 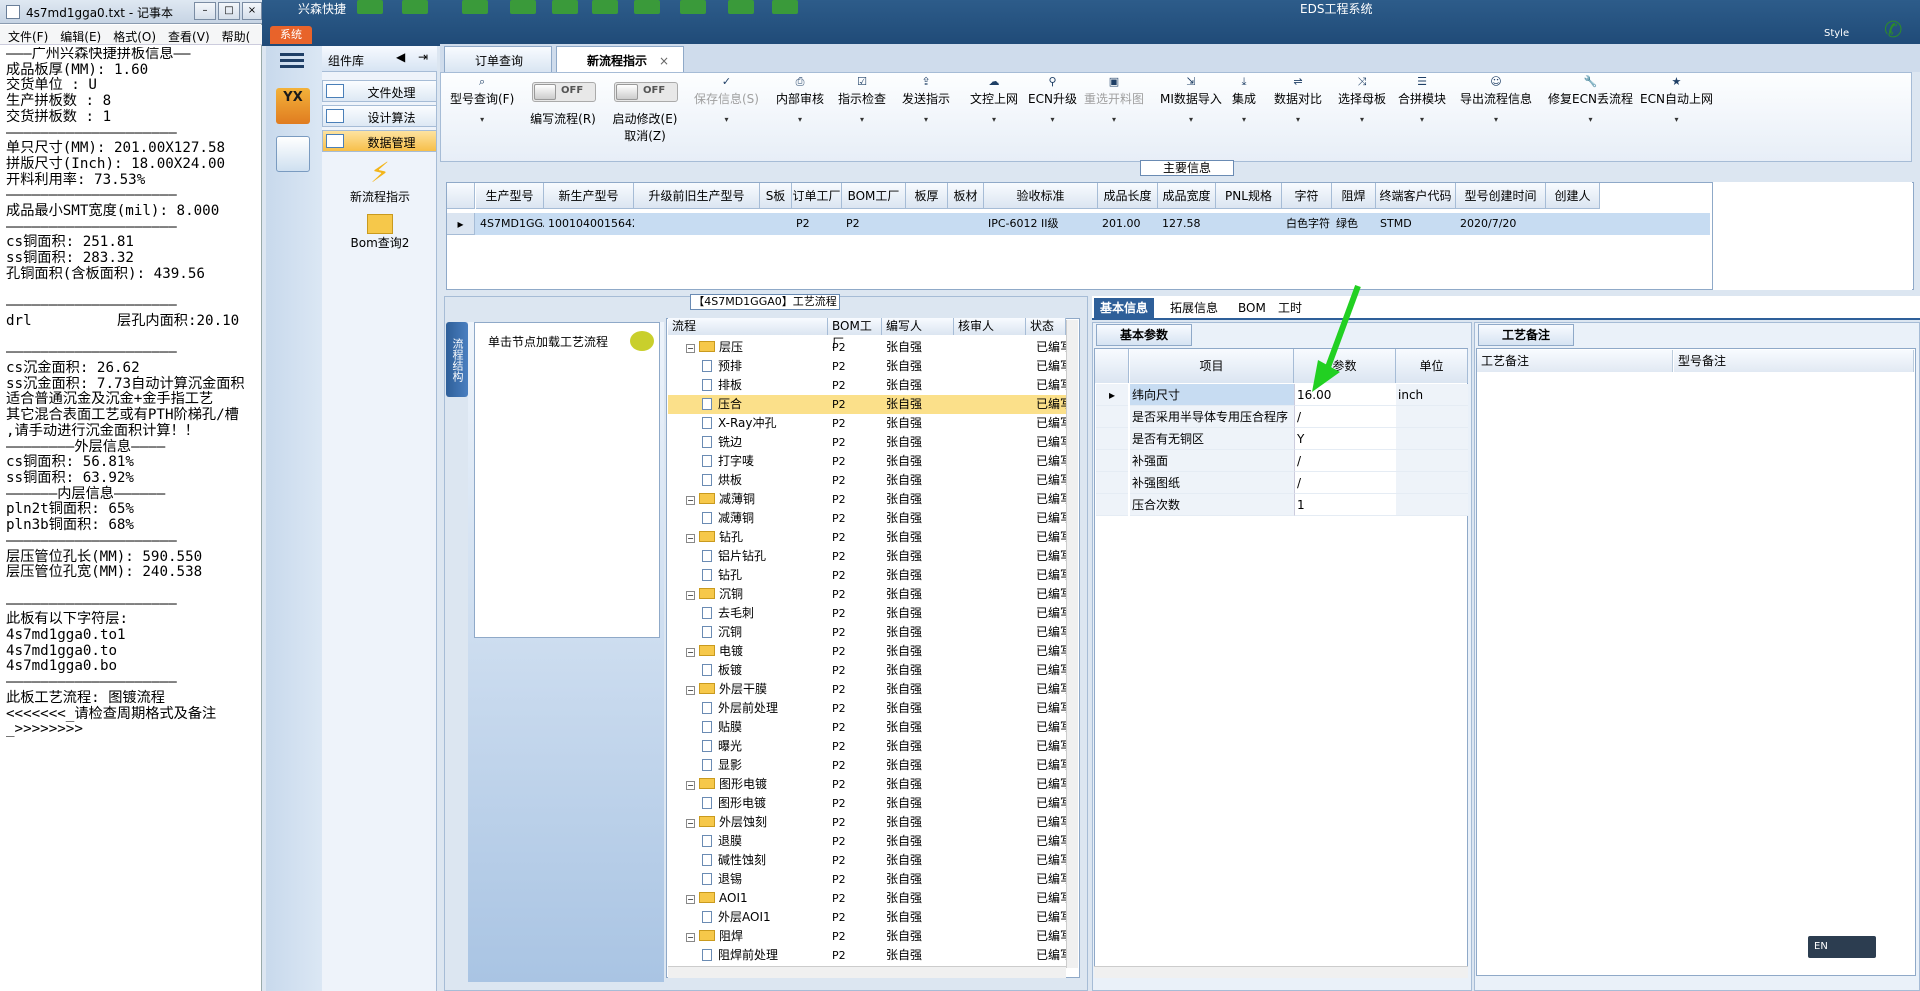 What do you see at coordinates (457, 359) in the screenshot?
I see `flow-structure-tab: 流程结构` at bounding box center [457, 359].